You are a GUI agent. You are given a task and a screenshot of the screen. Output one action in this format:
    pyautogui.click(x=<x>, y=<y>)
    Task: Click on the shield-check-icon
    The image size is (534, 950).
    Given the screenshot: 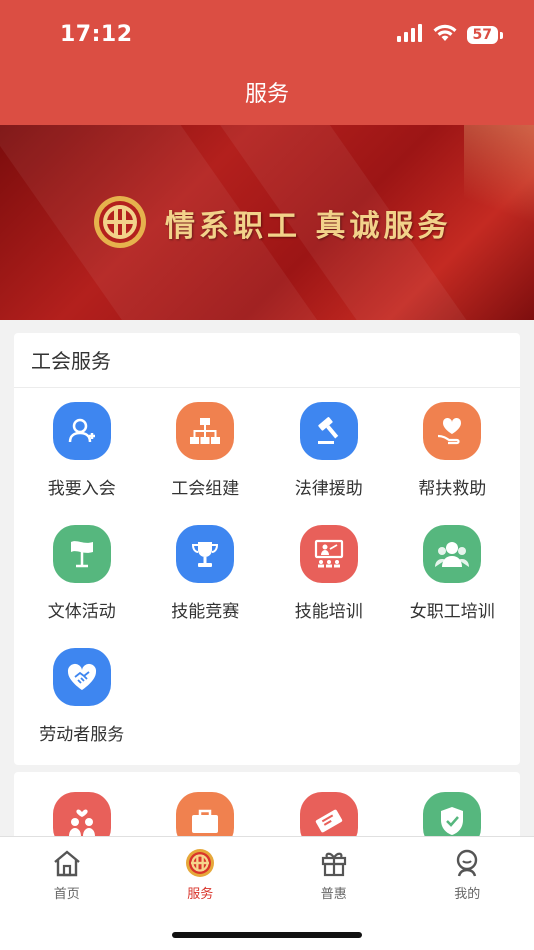 What is the action you would take?
    pyautogui.click(x=452, y=817)
    